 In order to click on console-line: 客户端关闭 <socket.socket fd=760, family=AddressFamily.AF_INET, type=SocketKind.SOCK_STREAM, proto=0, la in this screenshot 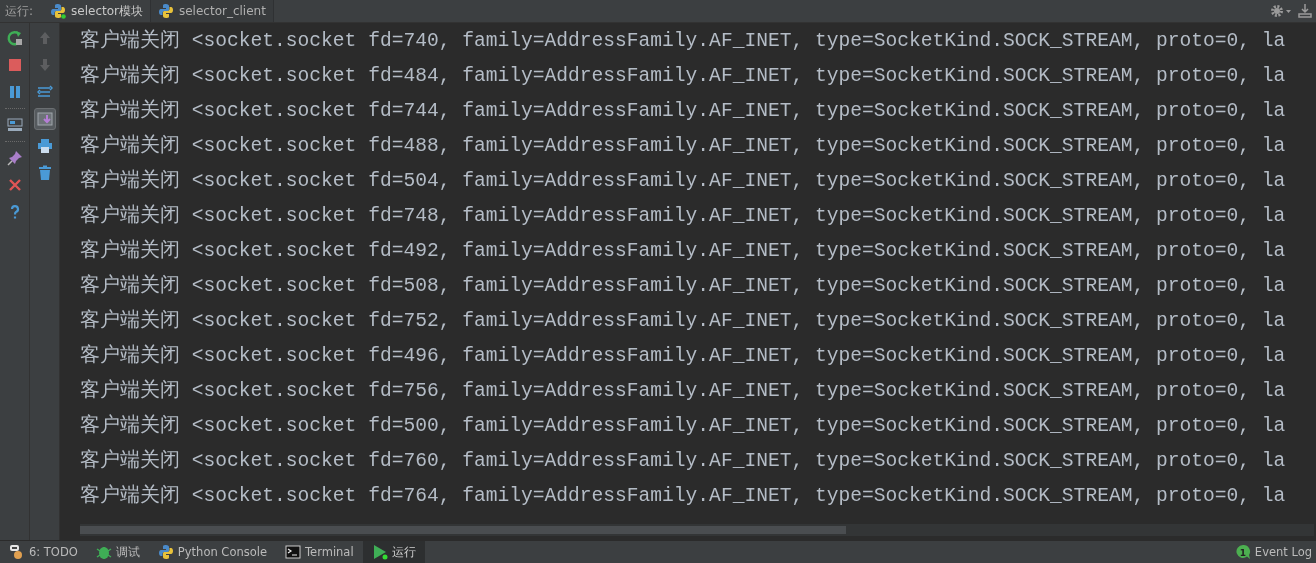, I will do `click(683, 461)`.